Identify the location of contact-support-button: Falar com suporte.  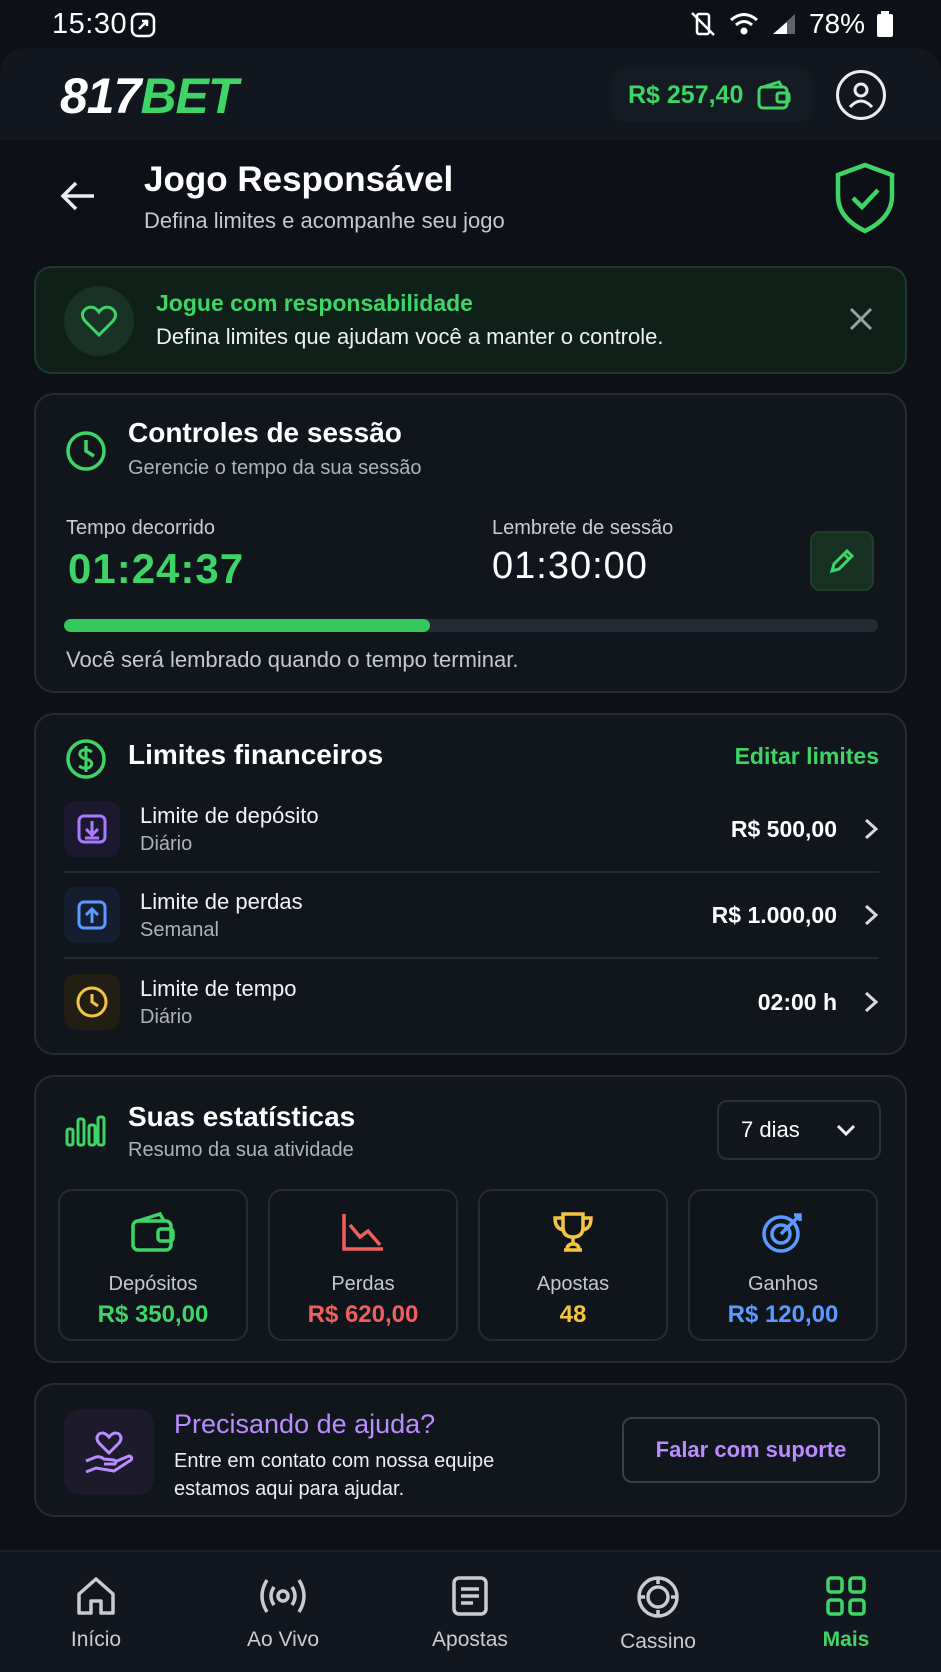
(751, 1450).